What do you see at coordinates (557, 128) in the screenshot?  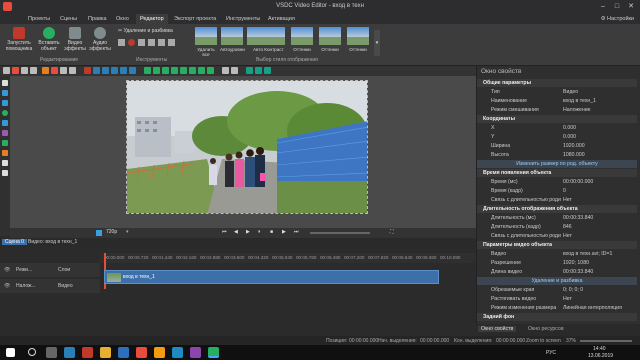 I see `property-row: X 0.000` at bounding box center [557, 128].